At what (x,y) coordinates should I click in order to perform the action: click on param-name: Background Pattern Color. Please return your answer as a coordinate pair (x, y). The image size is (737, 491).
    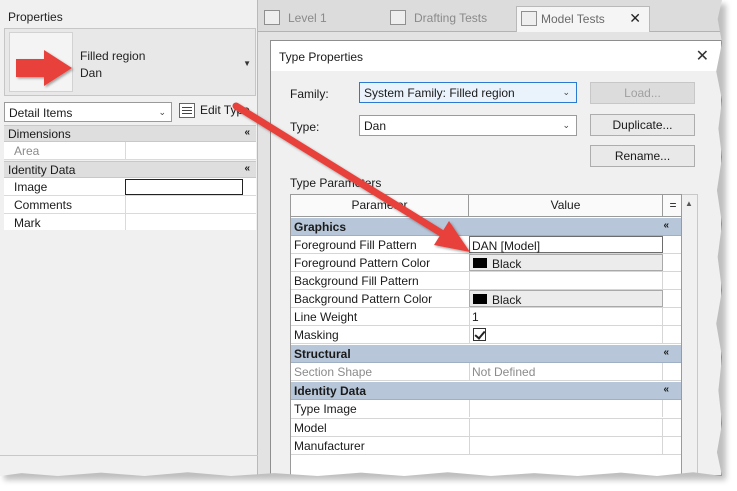
    Looking at the image, I should click on (363, 299).